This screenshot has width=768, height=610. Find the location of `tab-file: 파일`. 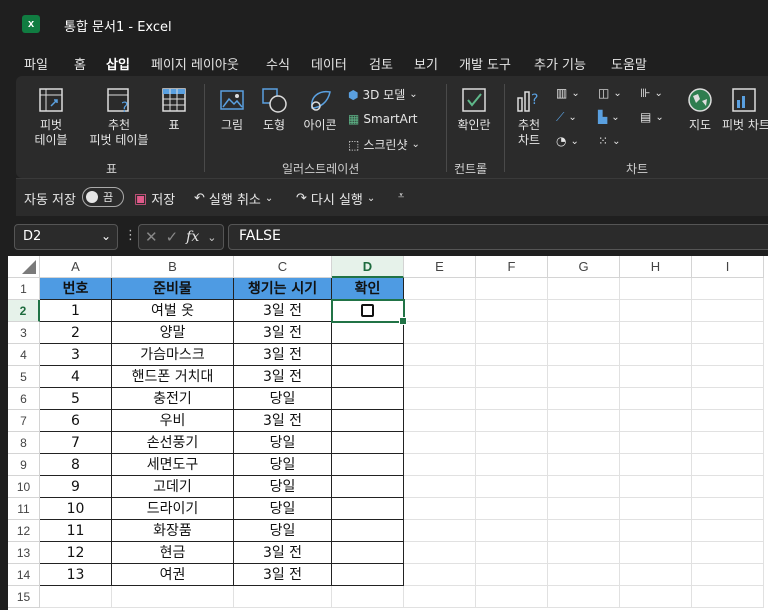

tab-file: 파일 is located at coordinates (36, 63).